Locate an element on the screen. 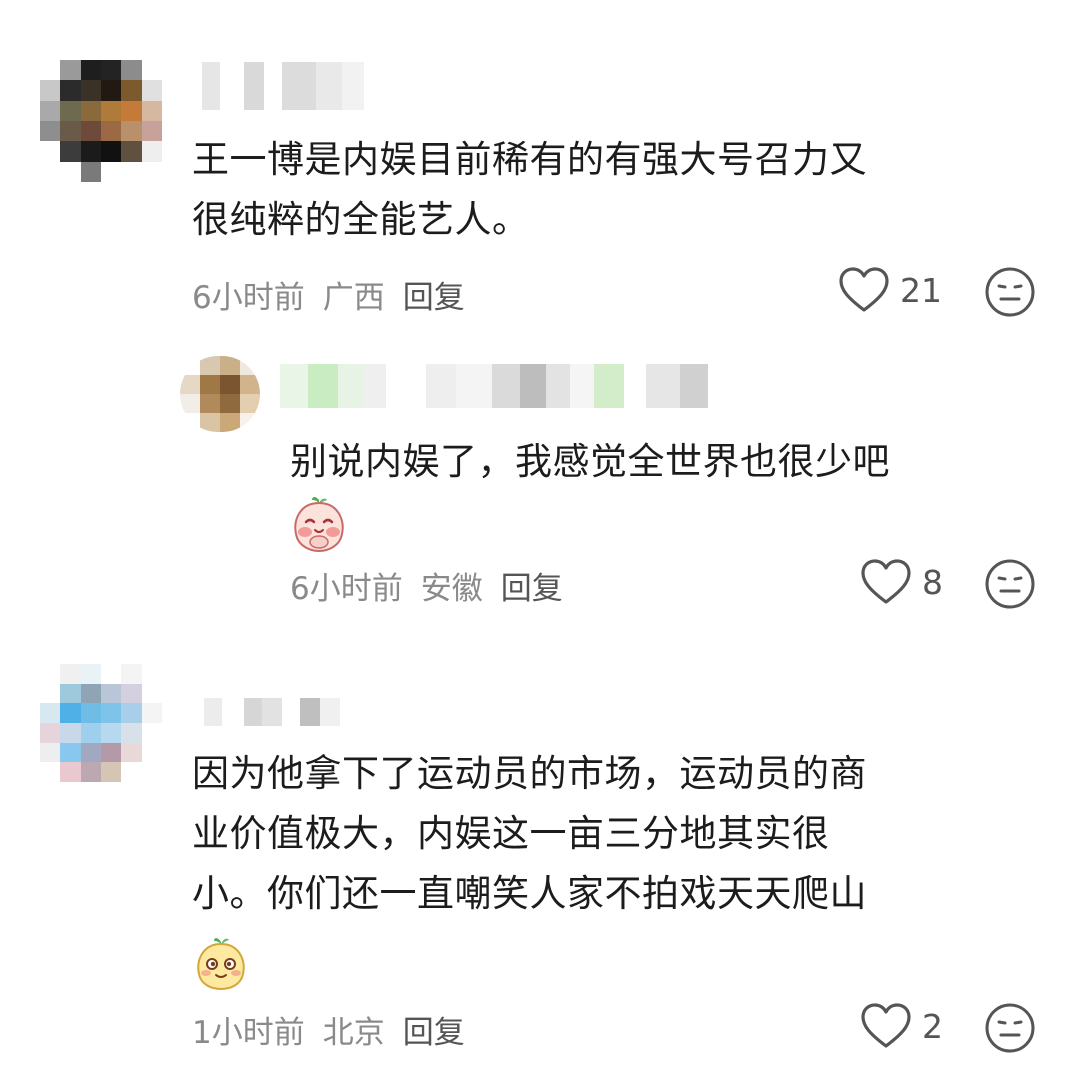  comment-meta: 6小时前 广西 回复 is located at coordinates (328, 294).